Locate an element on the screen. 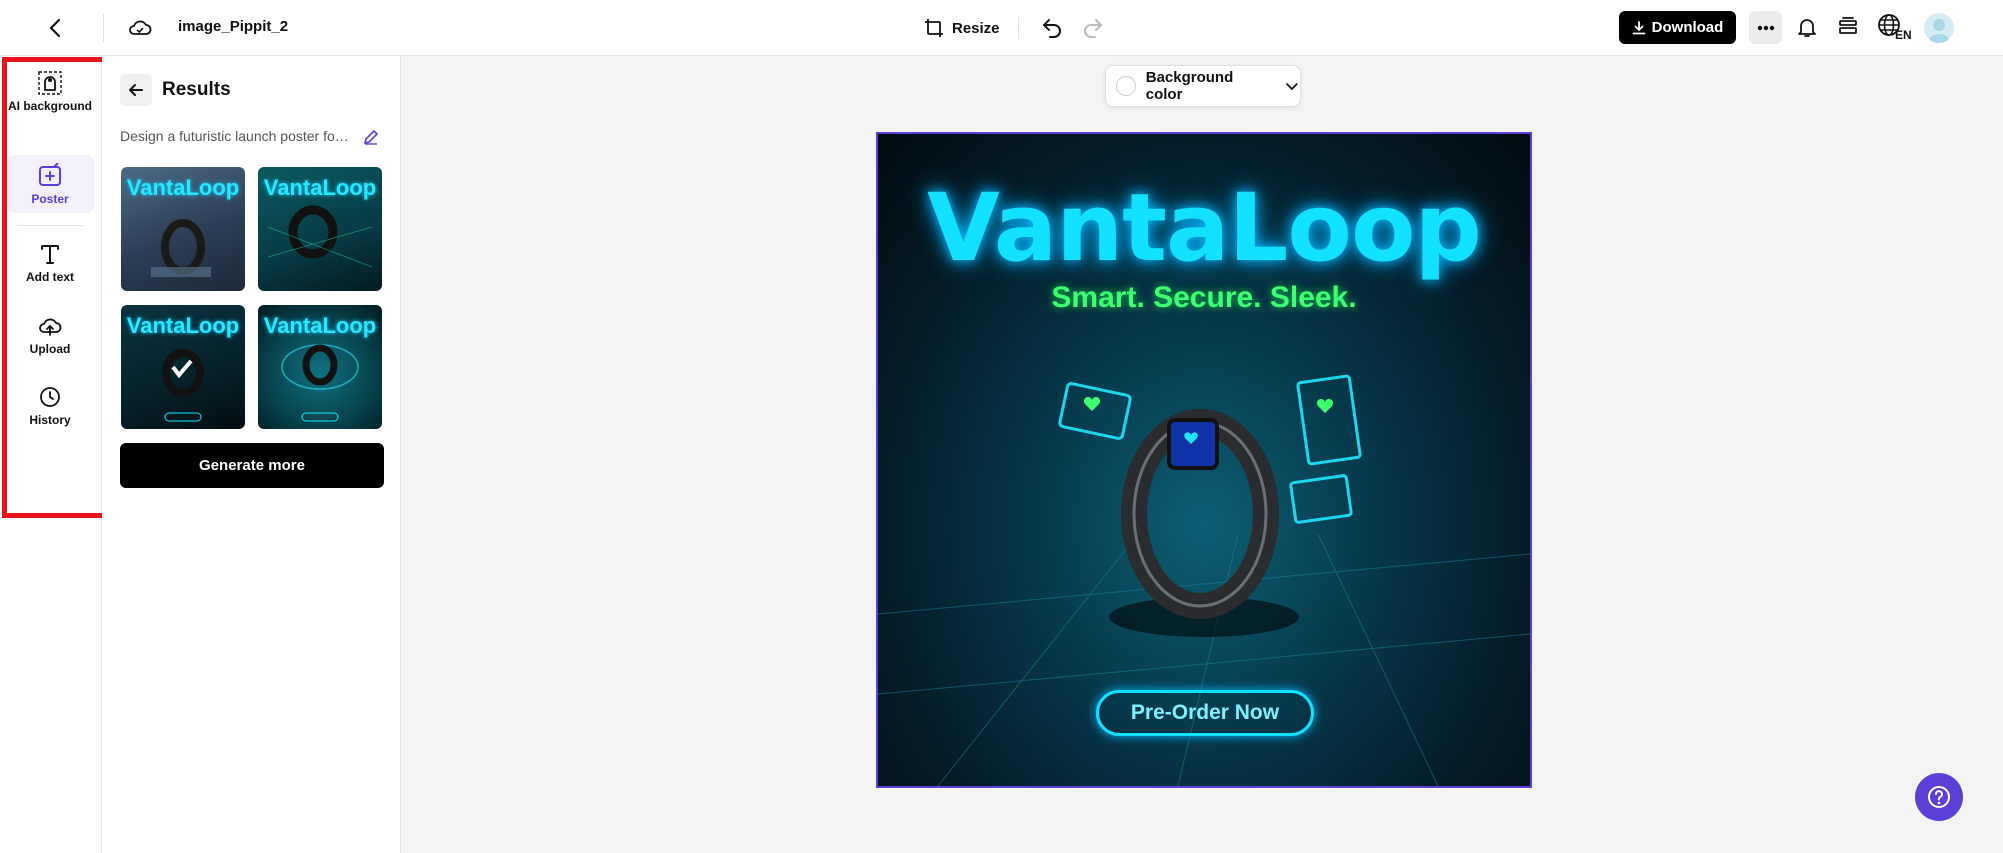  download-button: Download is located at coordinates (1677, 27).